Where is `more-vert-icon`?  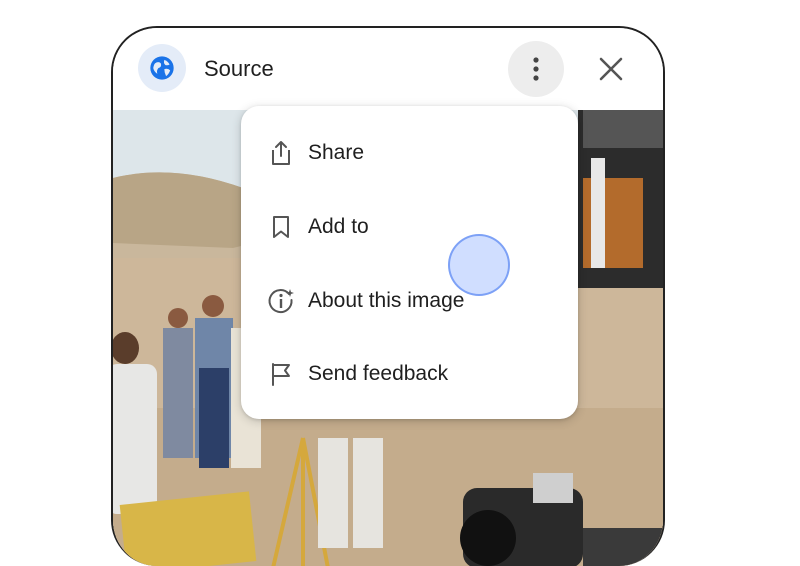
more-vert-icon is located at coordinates (536, 69).